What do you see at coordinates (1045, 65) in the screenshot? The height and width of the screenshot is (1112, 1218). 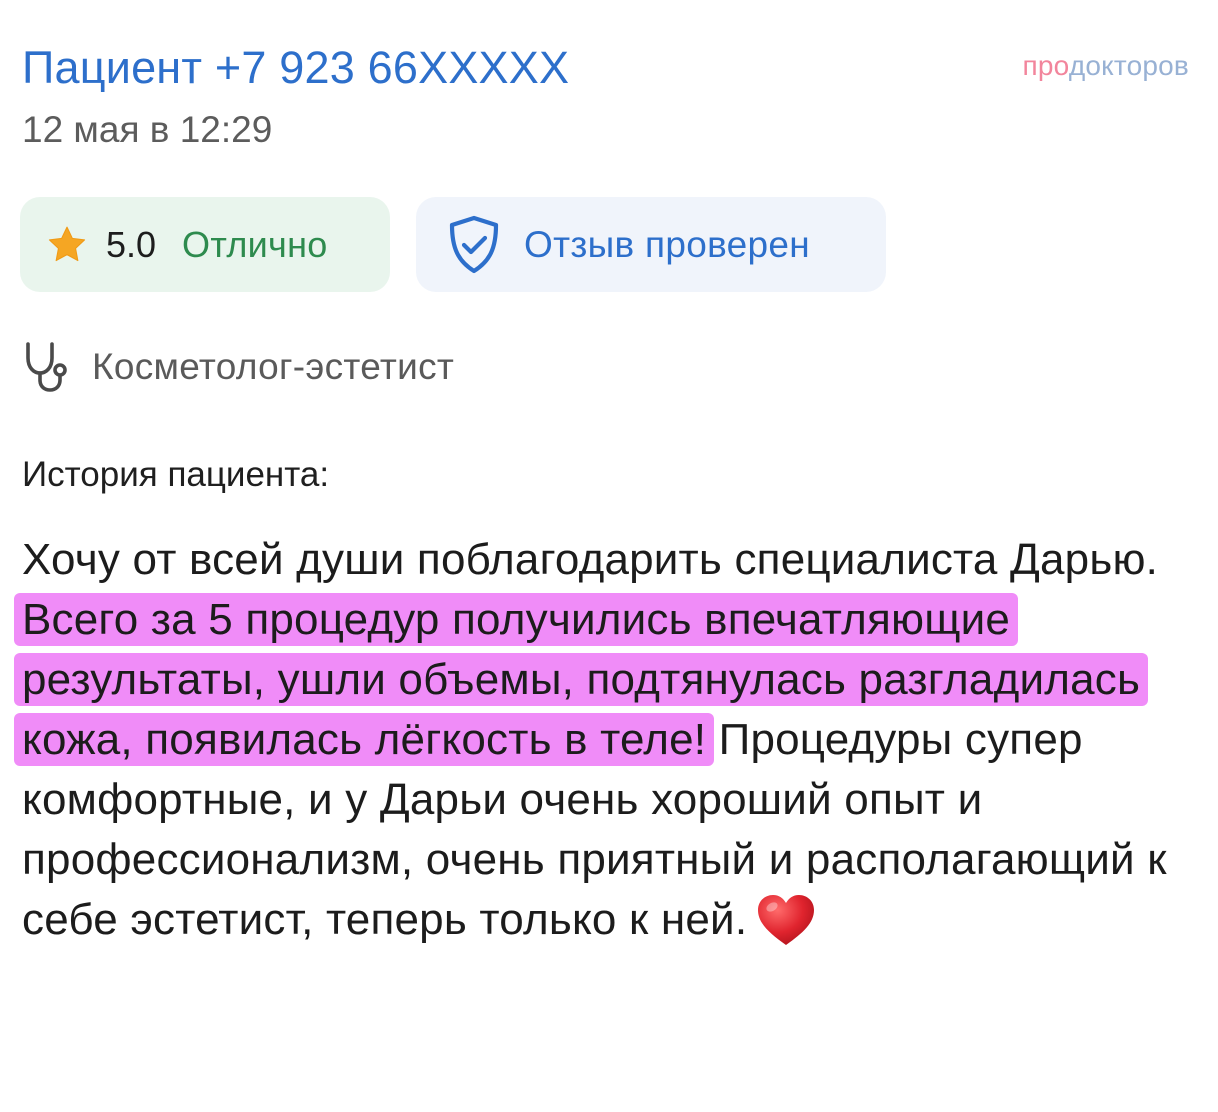 I see `brand-logo-part1: про` at bounding box center [1045, 65].